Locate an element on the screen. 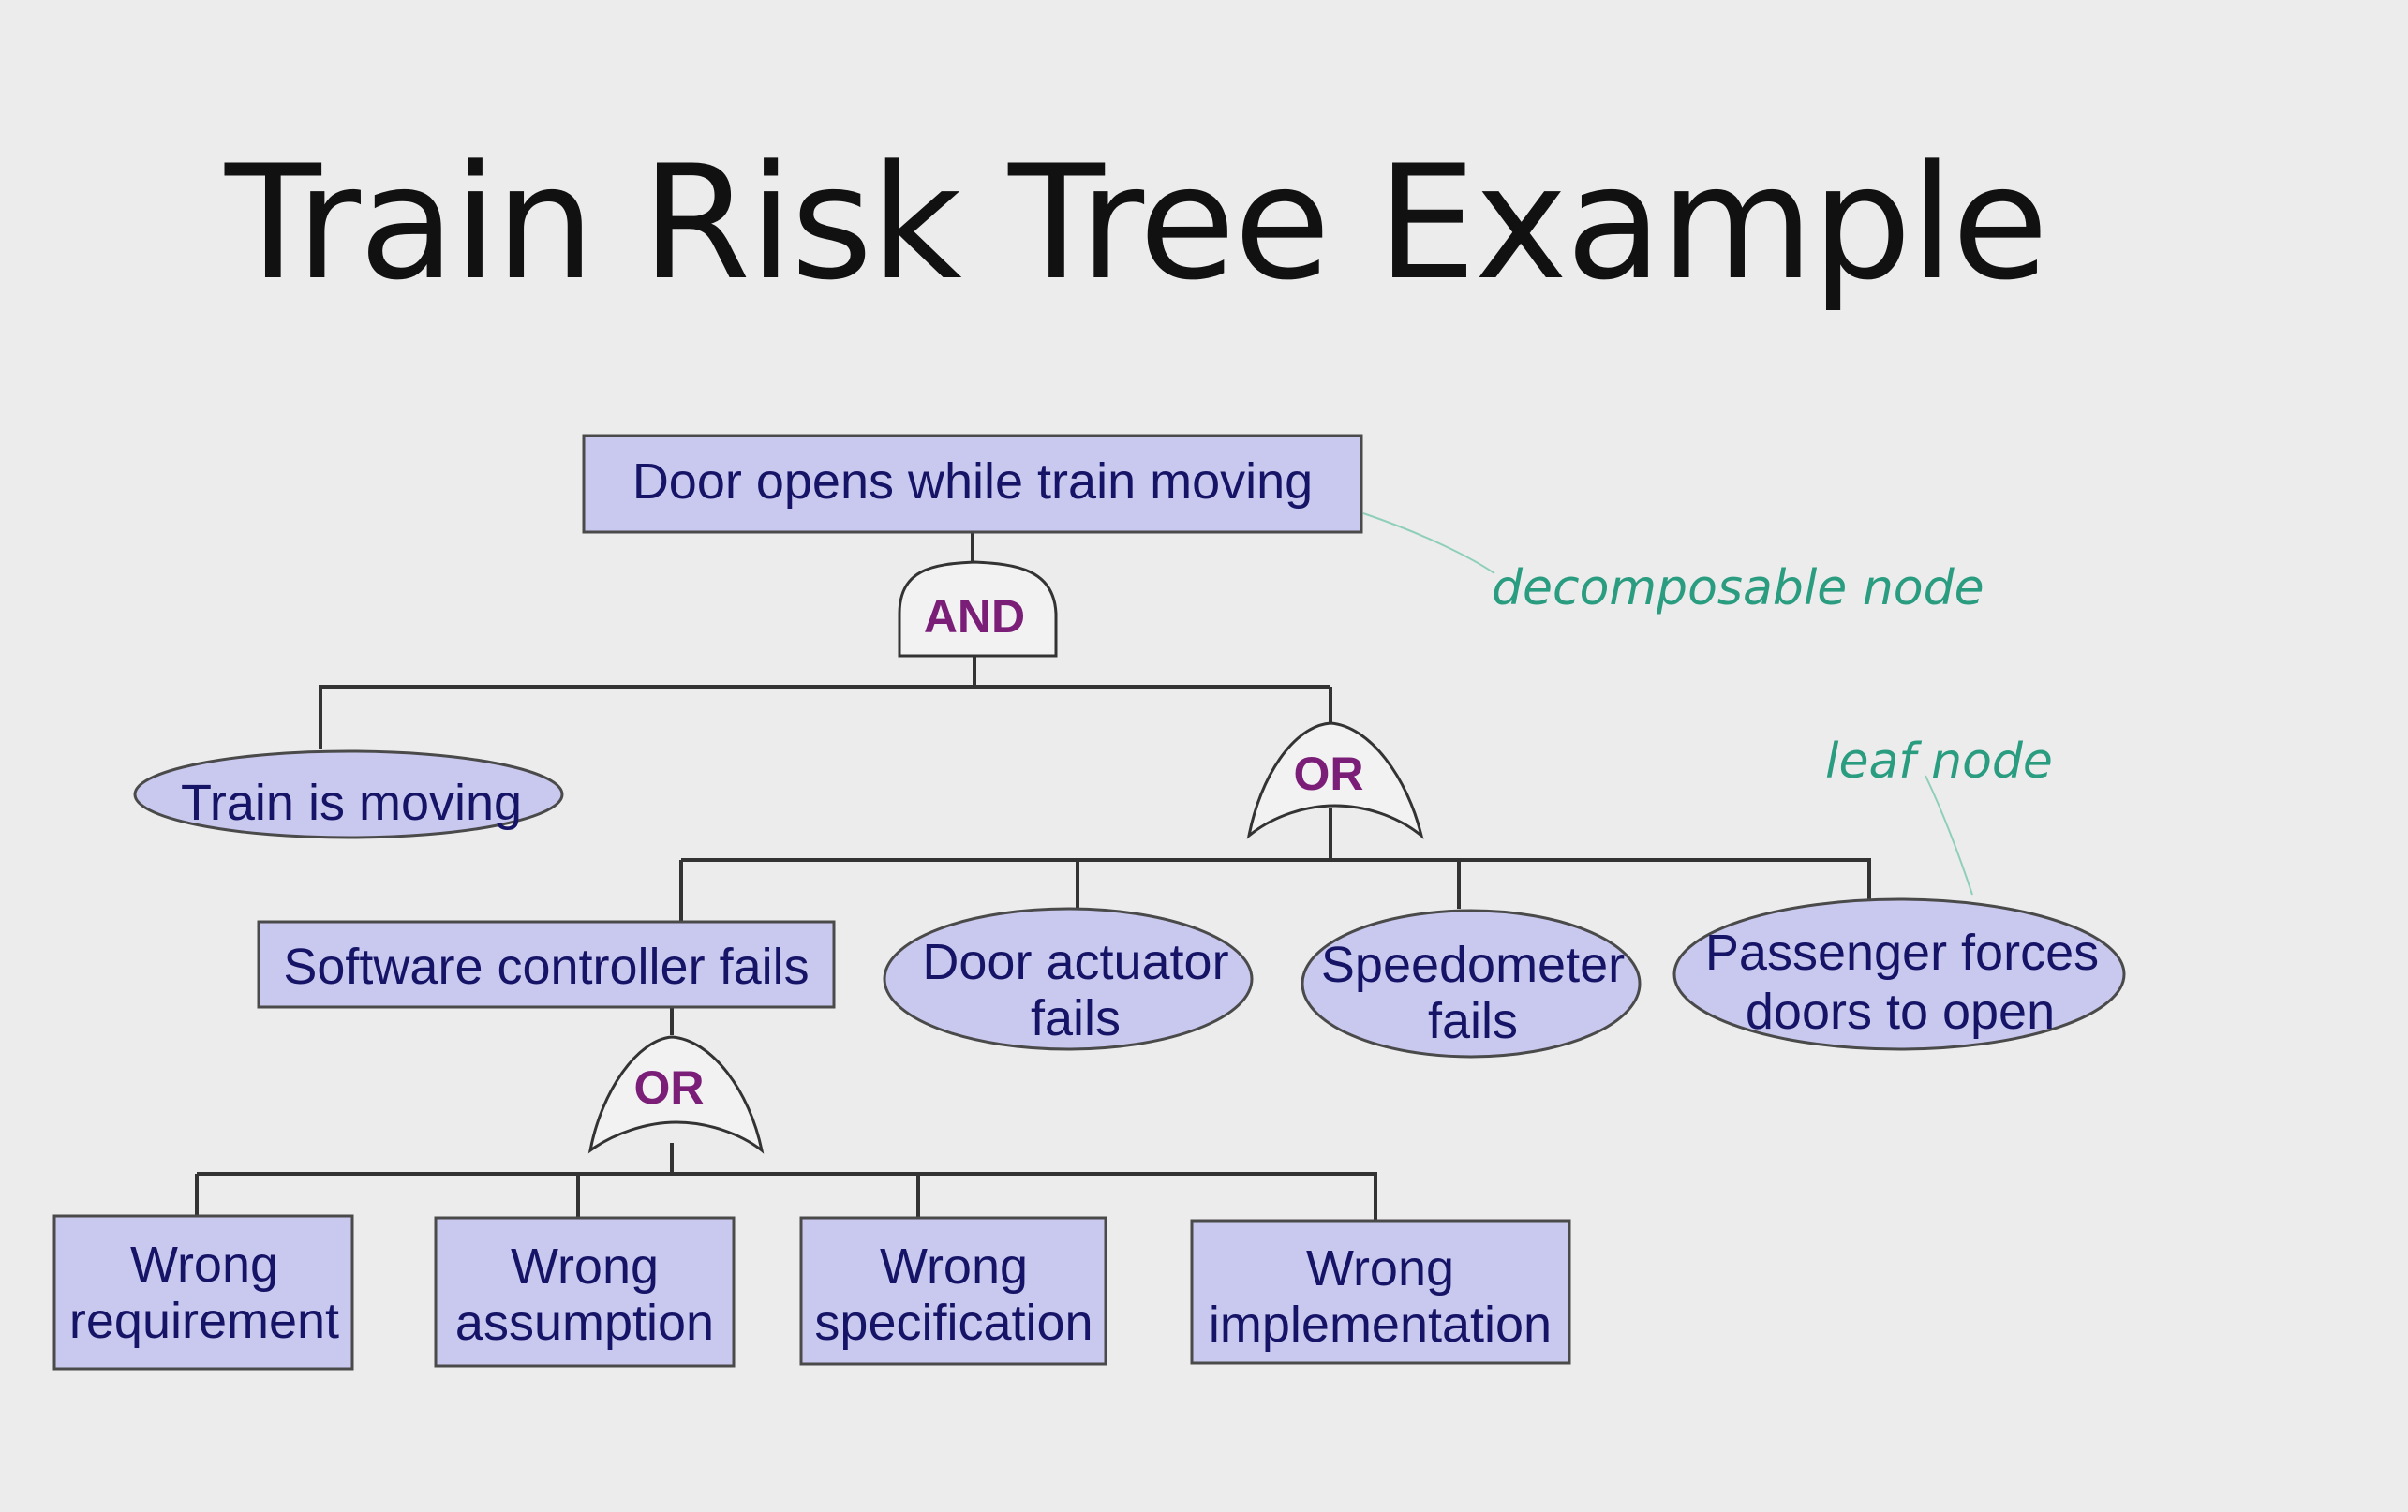 The image size is (2408, 1512). wrong-requirement-node: Wrong requirement is located at coordinates (203, 1292).